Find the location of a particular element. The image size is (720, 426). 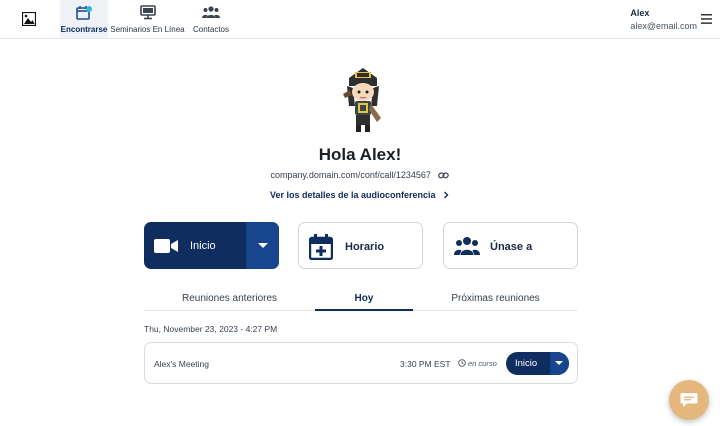

nav-label: Contactos is located at coordinates (211, 29).